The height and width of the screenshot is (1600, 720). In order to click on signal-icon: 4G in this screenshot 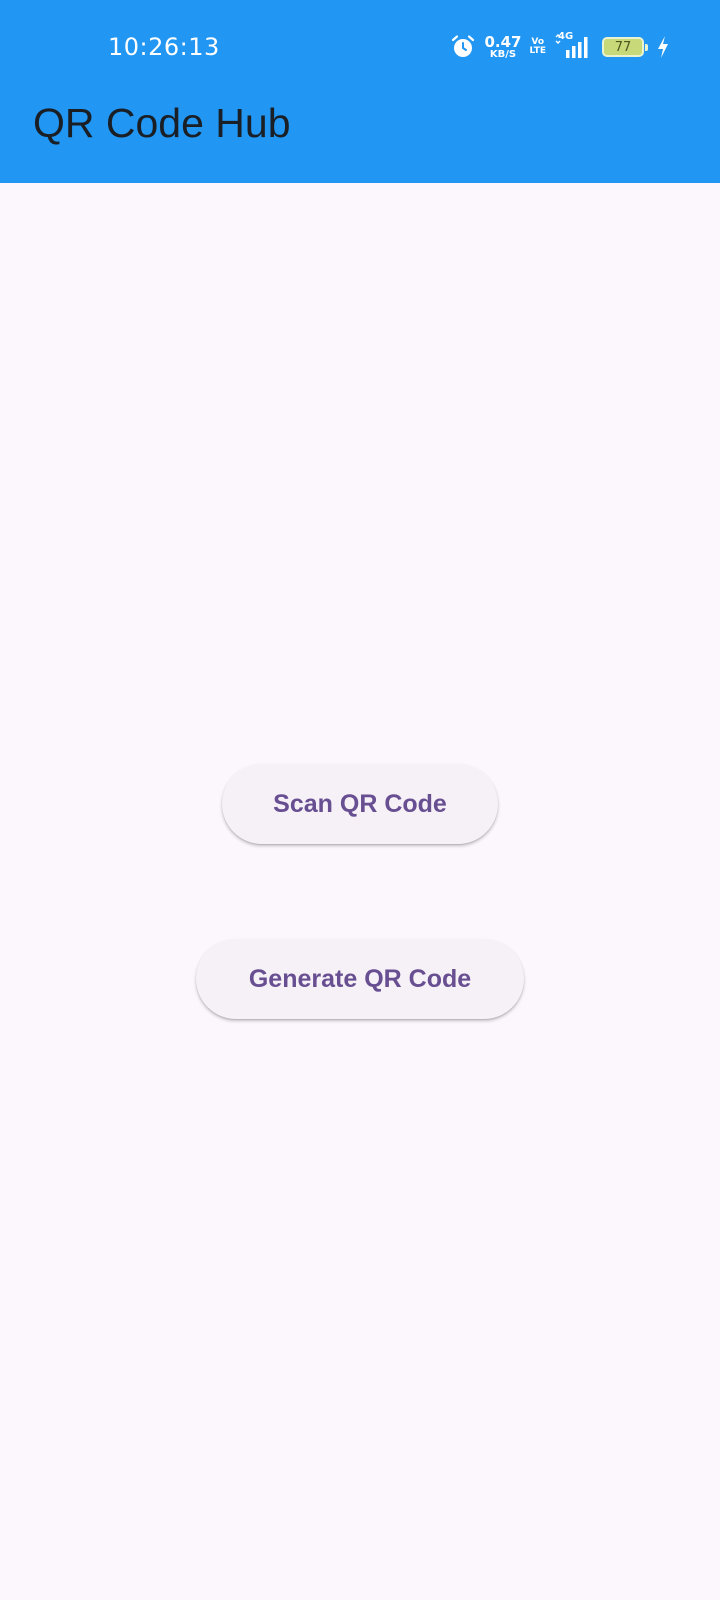, I will do `click(574, 45)`.